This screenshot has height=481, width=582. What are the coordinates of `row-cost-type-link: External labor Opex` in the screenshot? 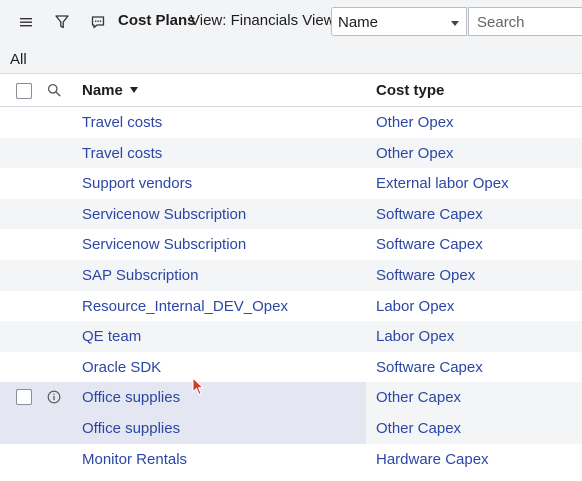 It's located at (442, 183).